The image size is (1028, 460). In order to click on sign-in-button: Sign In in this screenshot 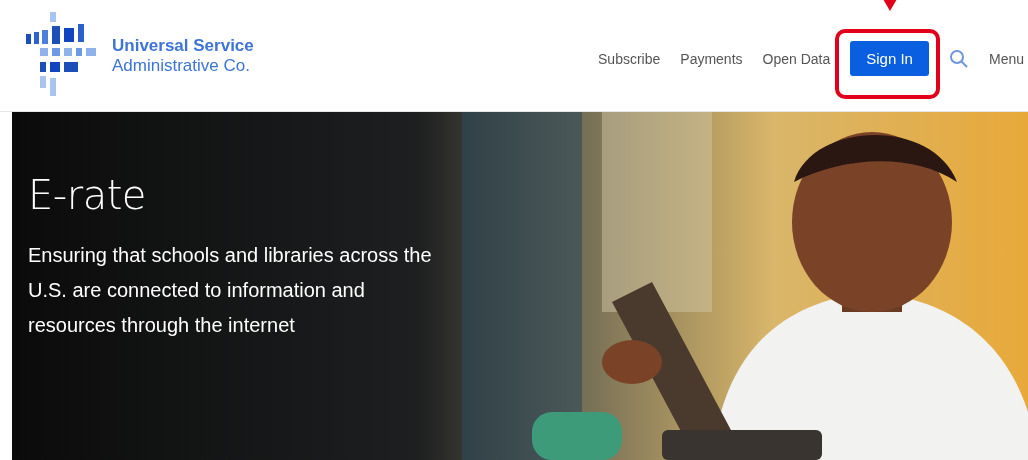, I will do `click(889, 58)`.